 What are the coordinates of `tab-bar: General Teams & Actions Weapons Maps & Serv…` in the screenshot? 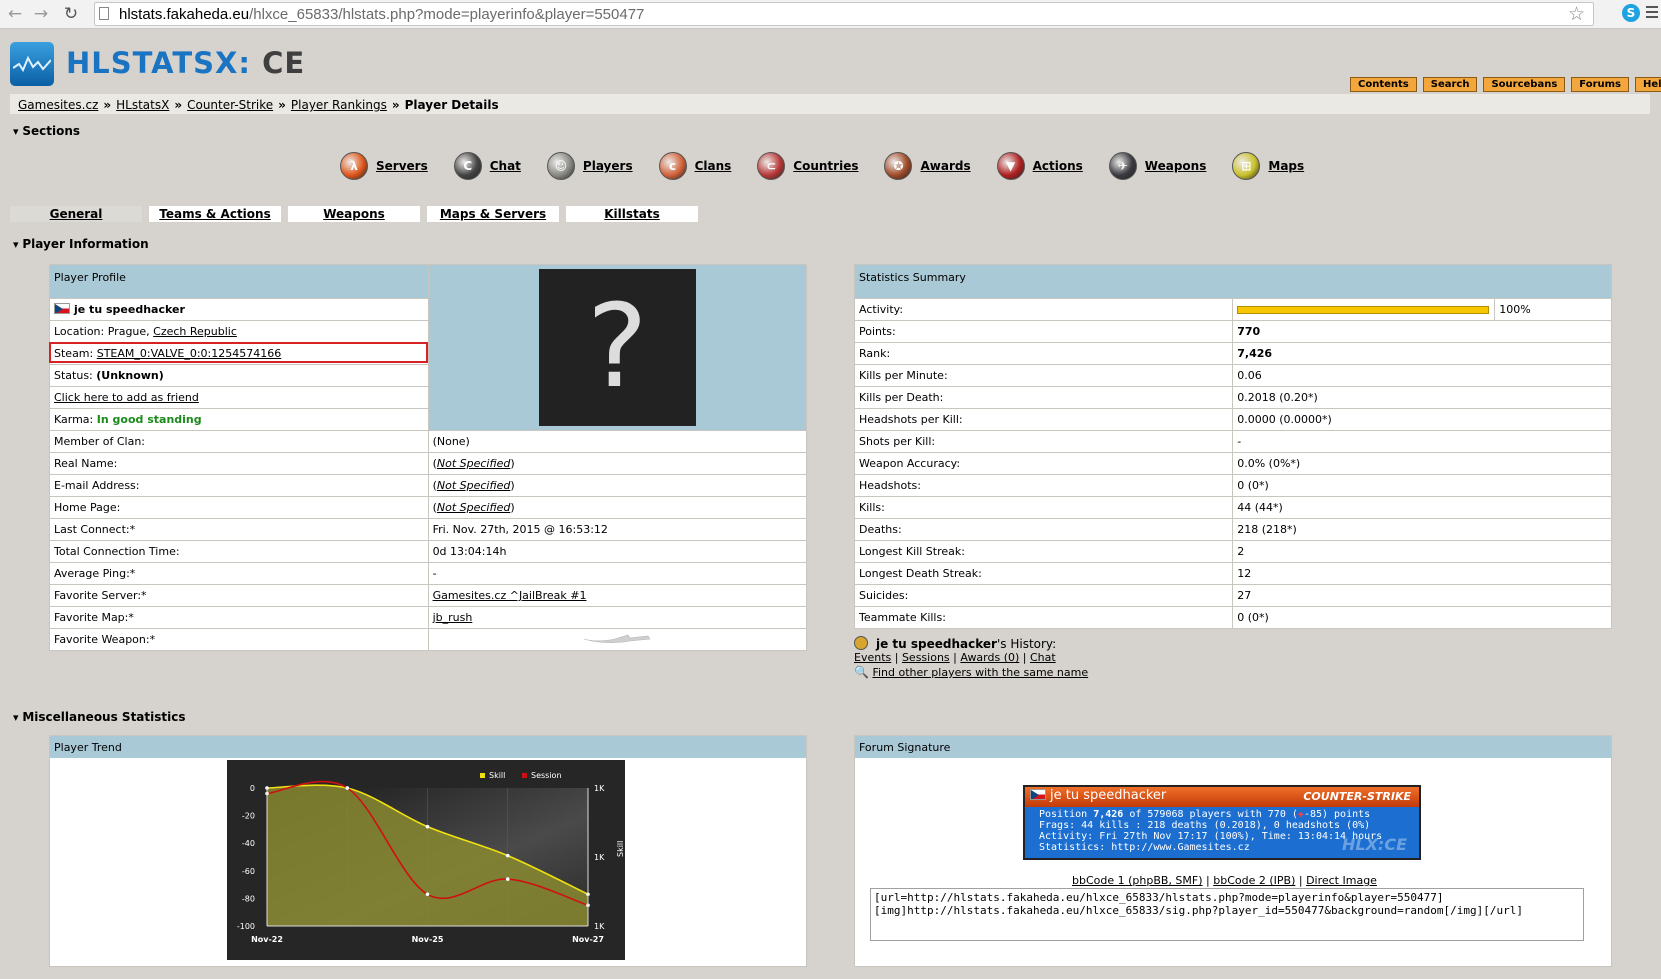 It's located at (357, 214).